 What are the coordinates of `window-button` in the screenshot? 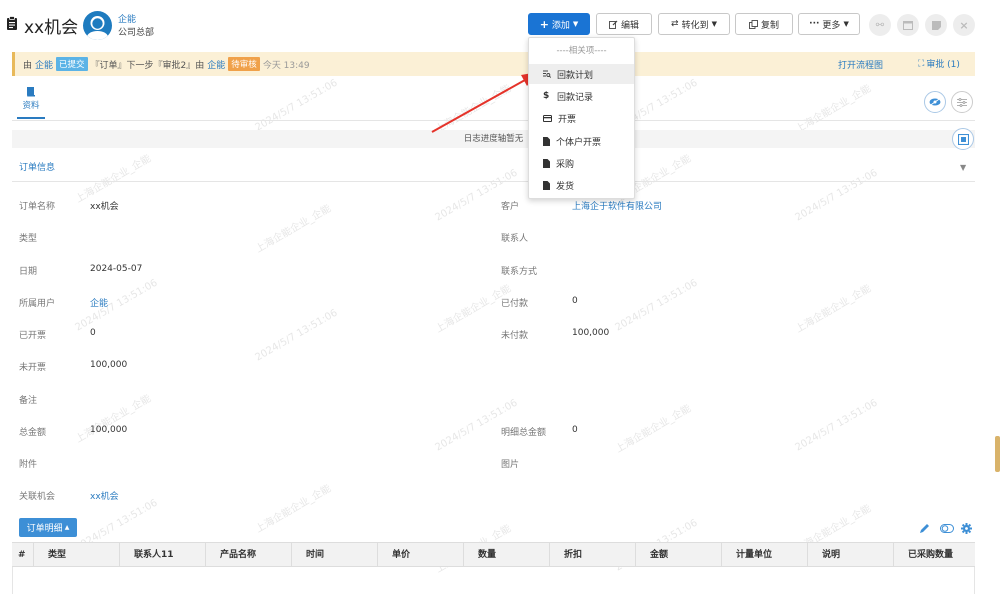 It's located at (908, 25).